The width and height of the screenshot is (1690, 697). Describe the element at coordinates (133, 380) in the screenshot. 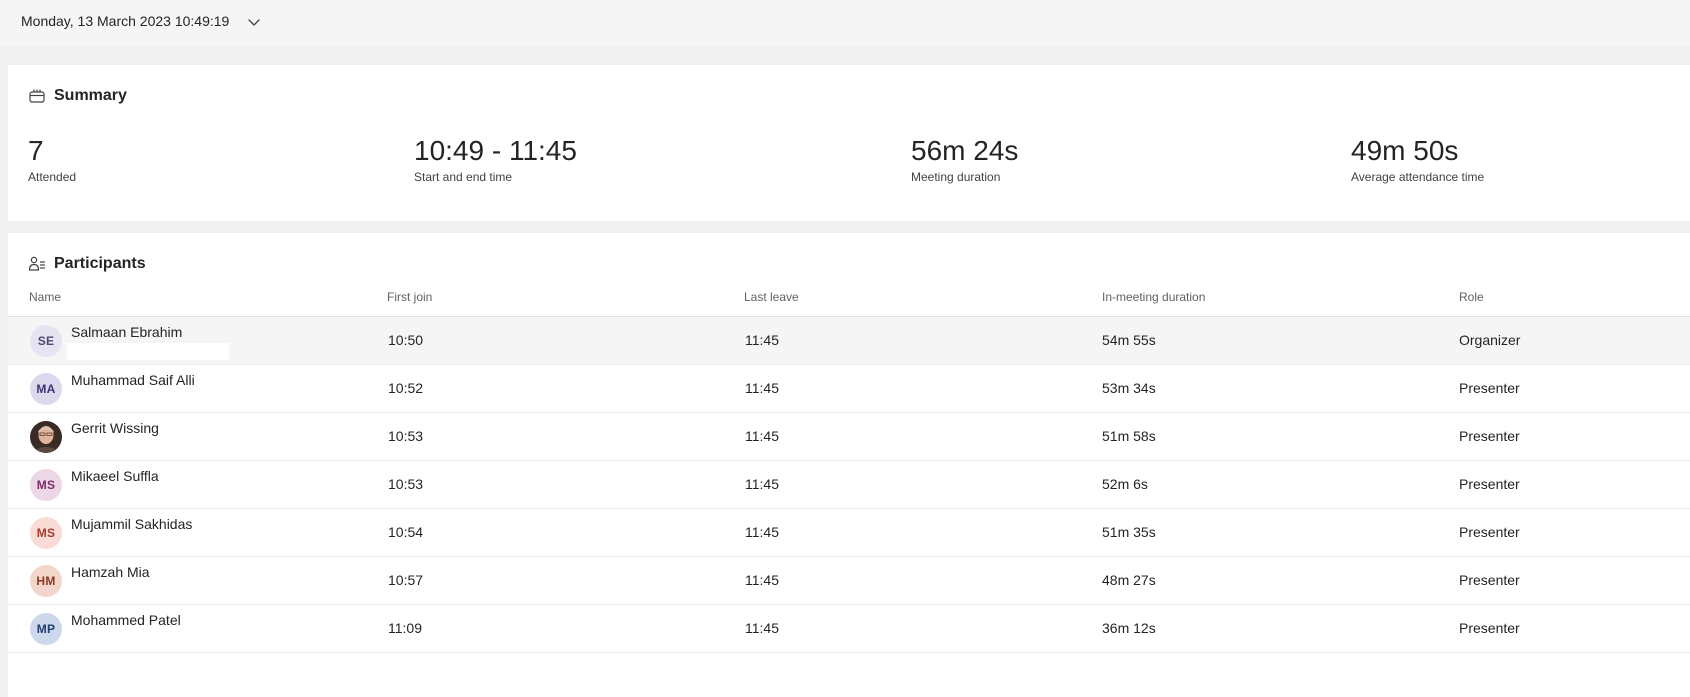

I see `participant-name: Muhammad Saif Alli` at that location.